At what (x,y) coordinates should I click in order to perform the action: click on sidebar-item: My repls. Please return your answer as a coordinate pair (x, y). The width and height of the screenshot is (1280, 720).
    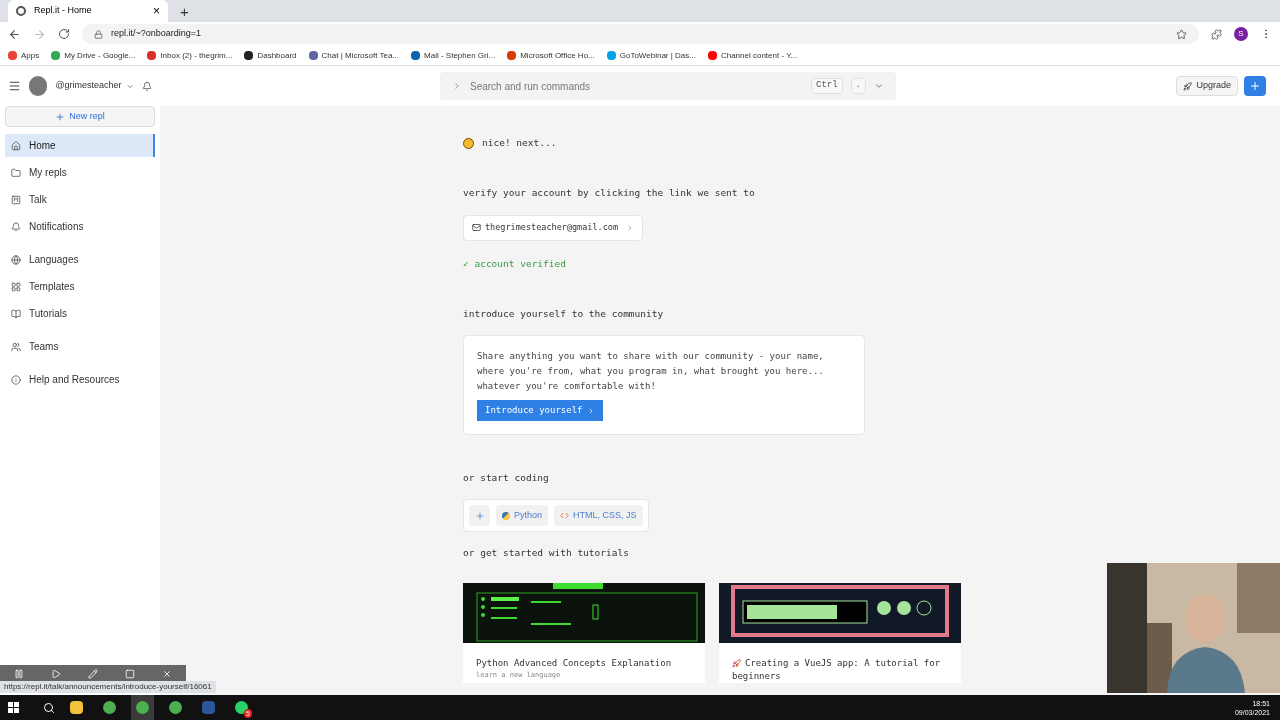
    Looking at the image, I should click on (80, 172).